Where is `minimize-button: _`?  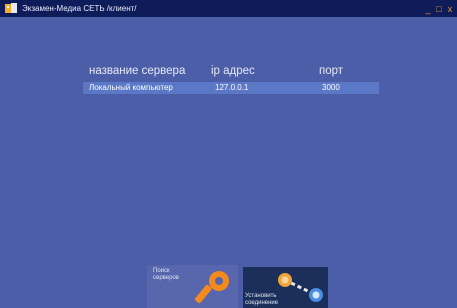 minimize-button: _ is located at coordinates (428, 9).